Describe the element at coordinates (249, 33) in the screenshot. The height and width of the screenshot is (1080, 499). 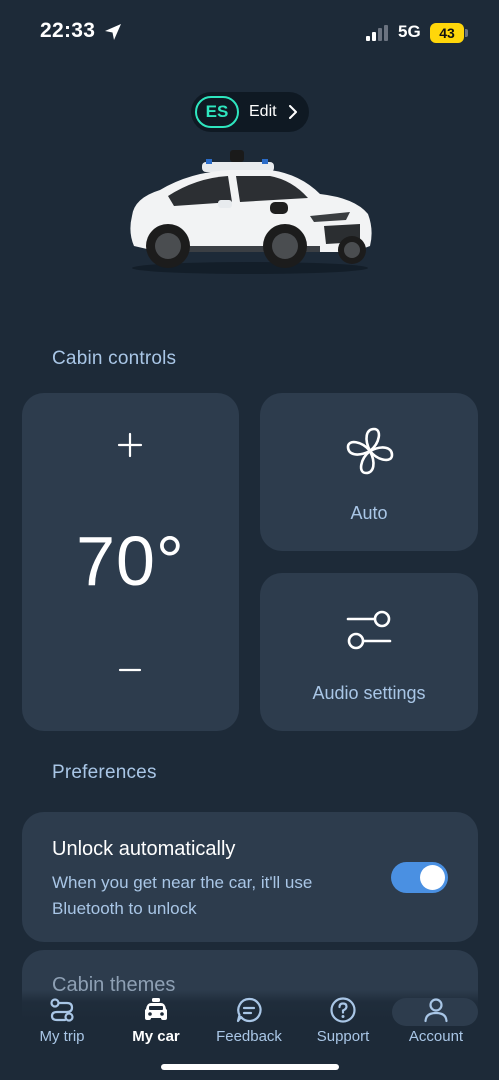
I see `status-bar: 22:33 5G 43` at that location.